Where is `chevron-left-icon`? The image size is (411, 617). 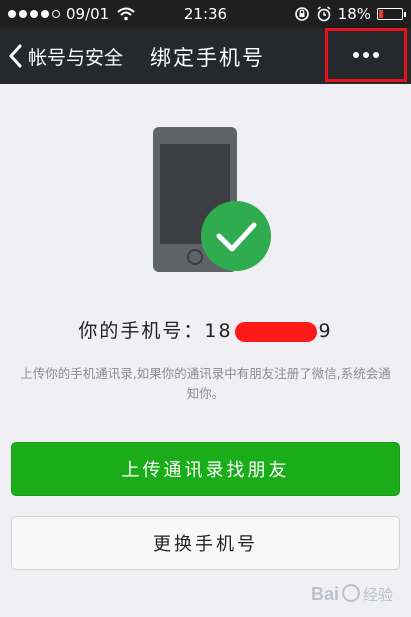 chevron-left-icon is located at coordinates (15, 56).